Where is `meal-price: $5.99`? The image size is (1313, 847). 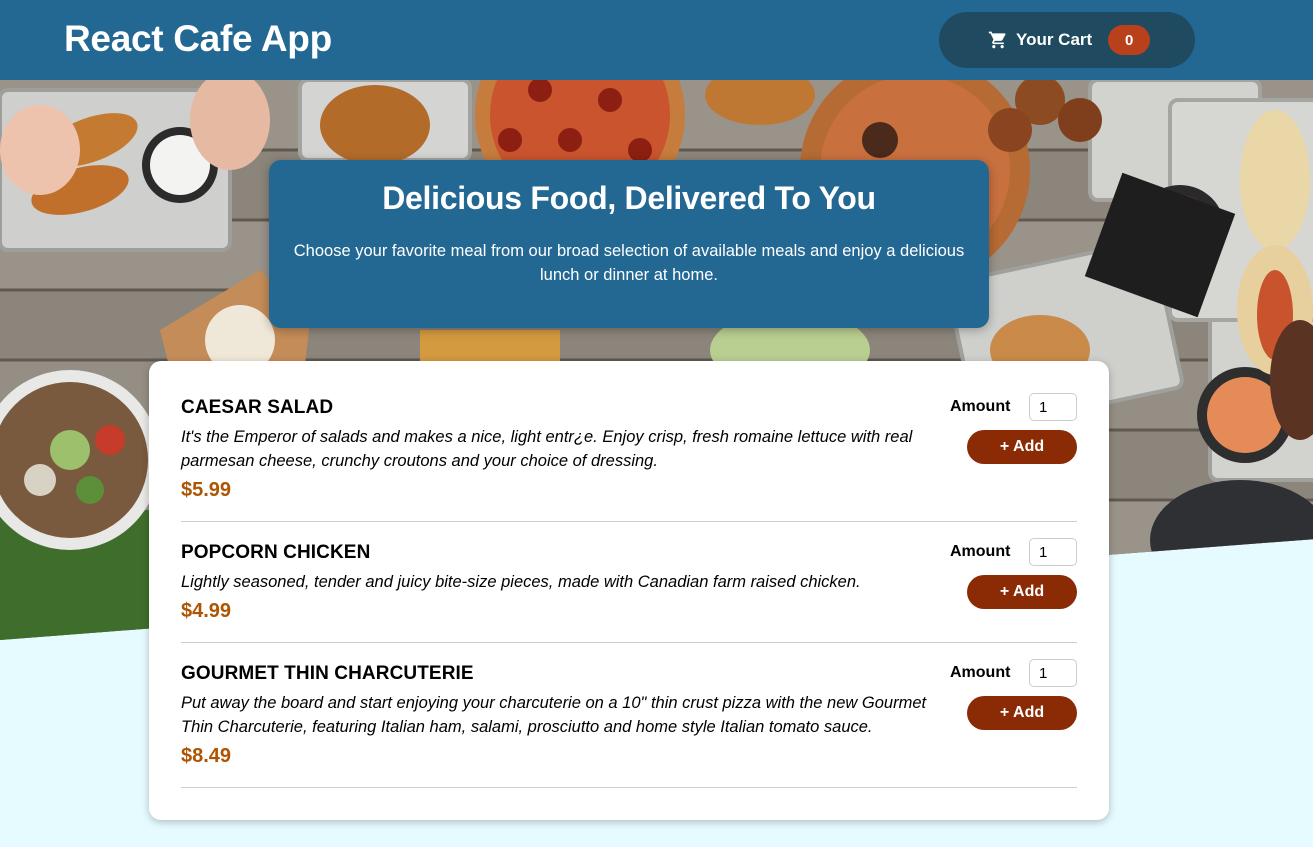 meal-price: $5.99 is located at coordinates (206, 490).